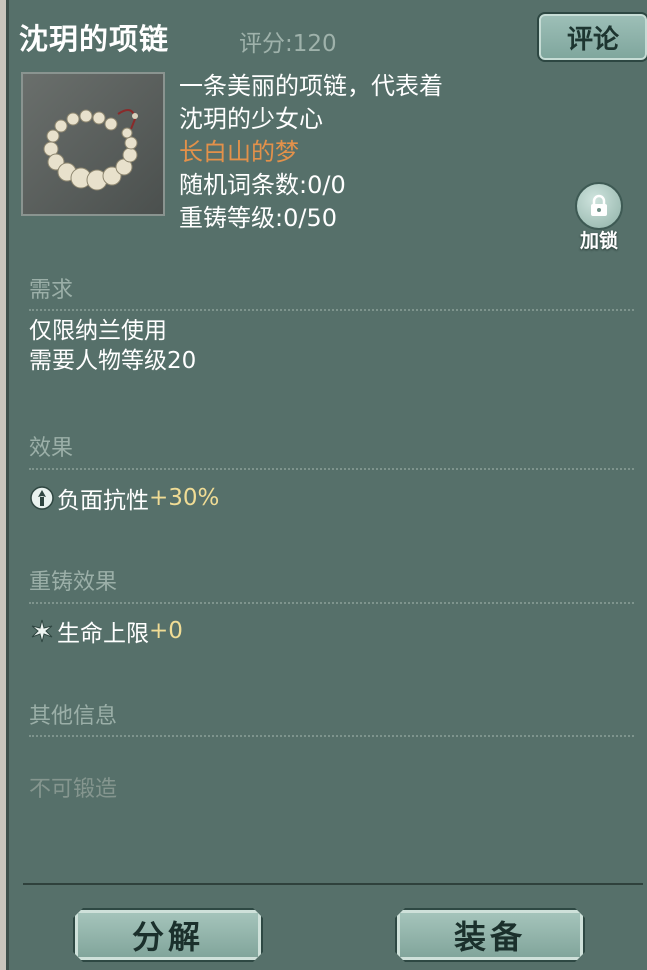 This screenshot has height=970, width=647. Describe the element at coordinates (184, 498) in the screenshot. I see `effect-stat-value: +30%` at that location.